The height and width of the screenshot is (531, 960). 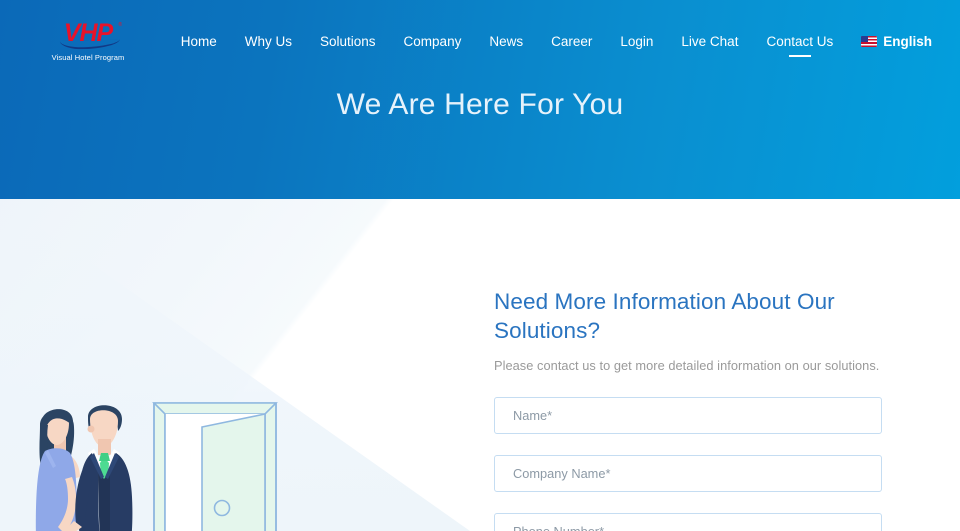 What do you see at coordinates (88, 57) in the screenshot?
I see `logo-tagline: Visual Hotel Program` at bounding box center [88, 57].